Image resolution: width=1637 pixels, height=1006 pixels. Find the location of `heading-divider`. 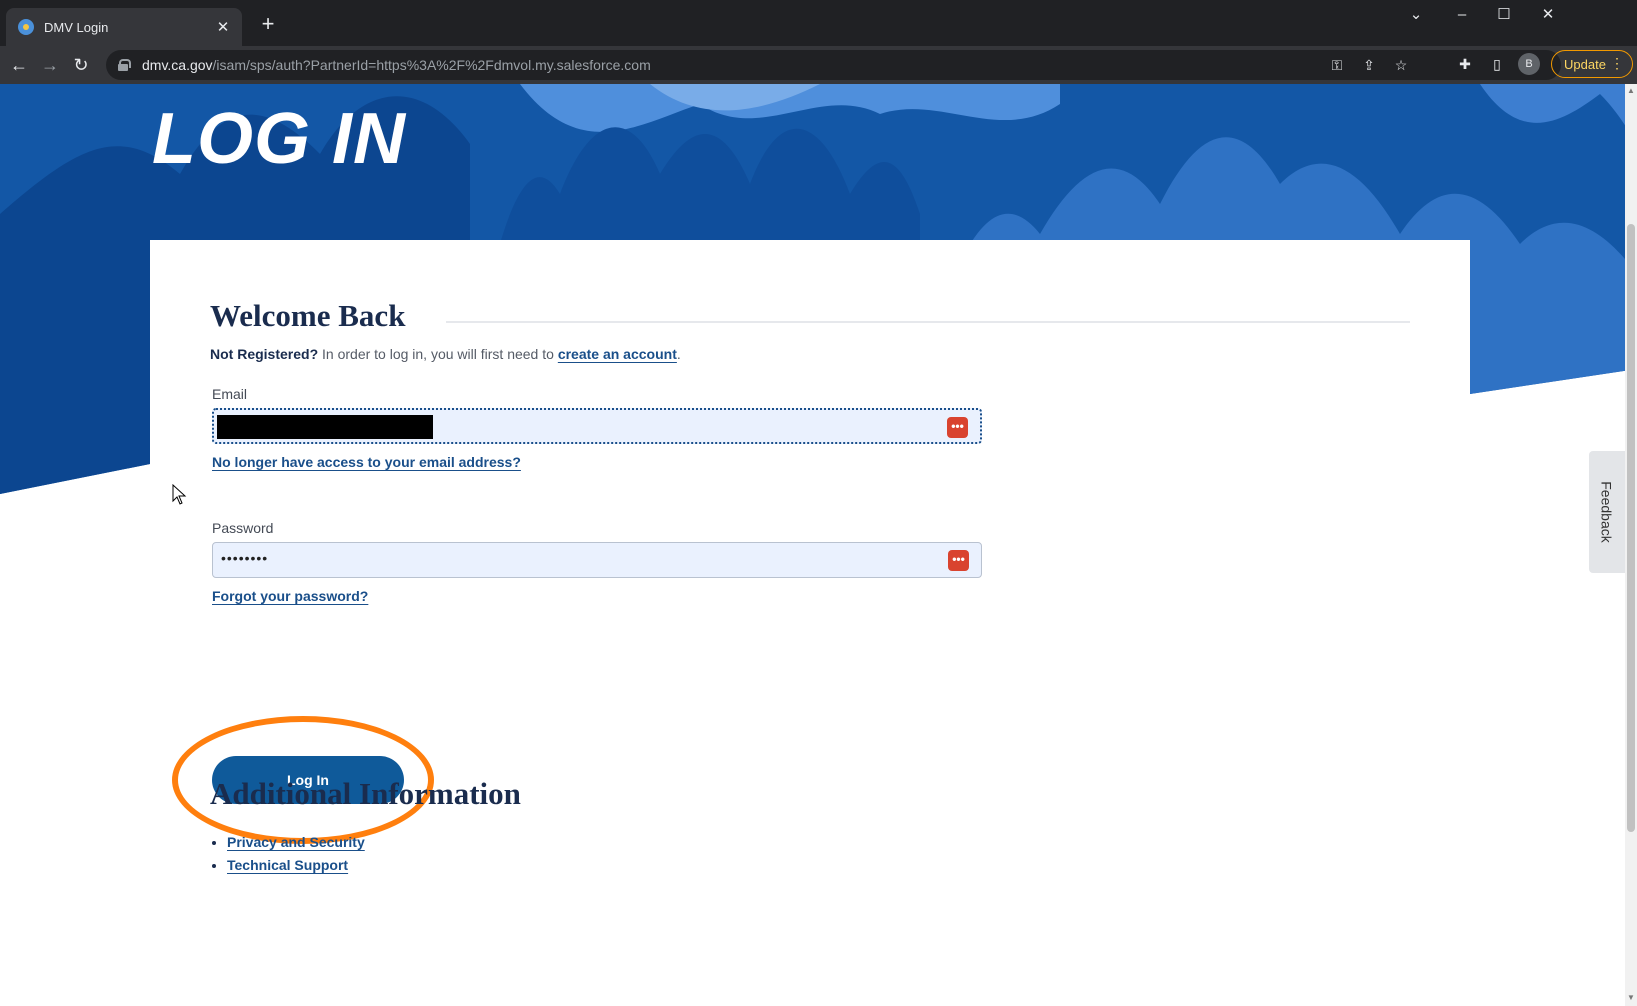

heading-divider is located at coordinates (928, 322).